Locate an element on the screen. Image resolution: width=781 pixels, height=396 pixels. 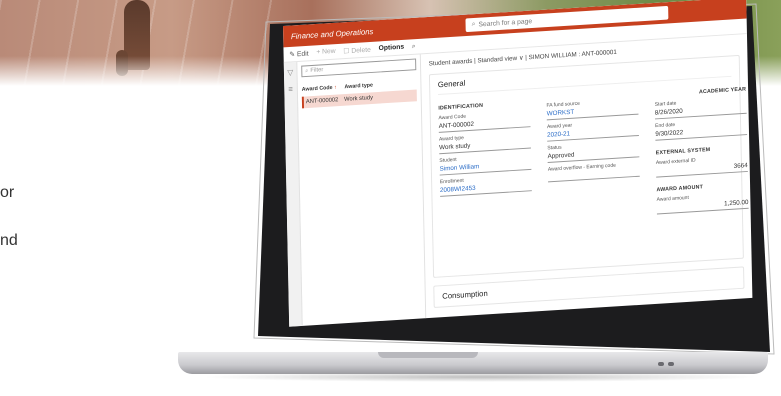
hamburger-icon: ≡ is located at coordinates (290, 89).